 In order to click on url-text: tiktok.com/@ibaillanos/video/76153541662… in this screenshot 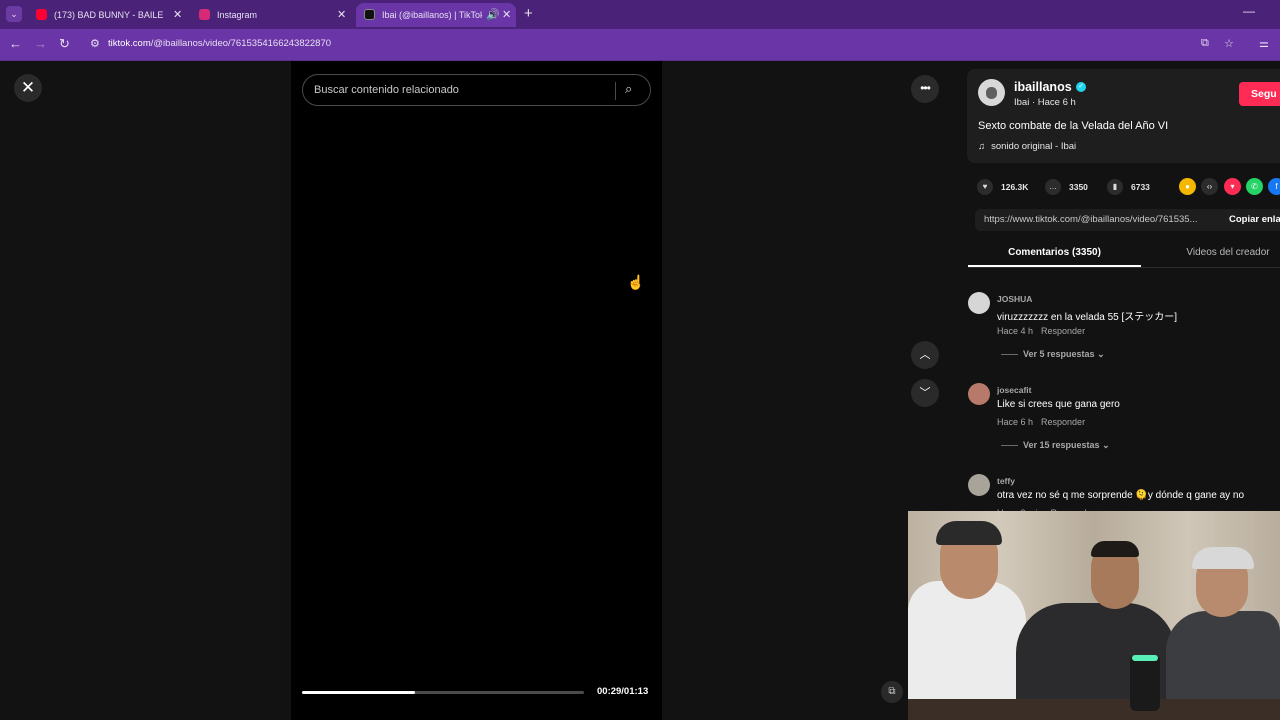, I will do `click(219, 43)`.